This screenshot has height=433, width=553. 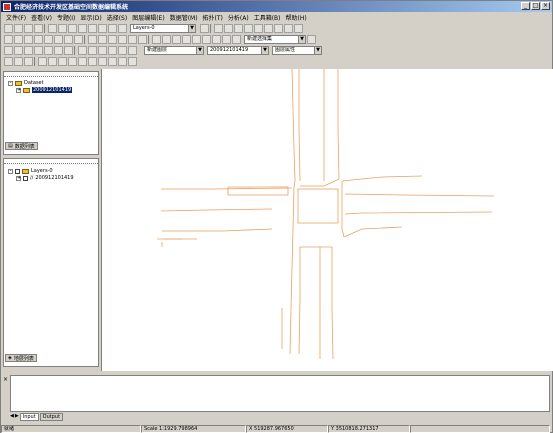 What do you see at coordinates (258, 28) in the screenshot?
I see `pan-icon` at bounding box center [258, 28].